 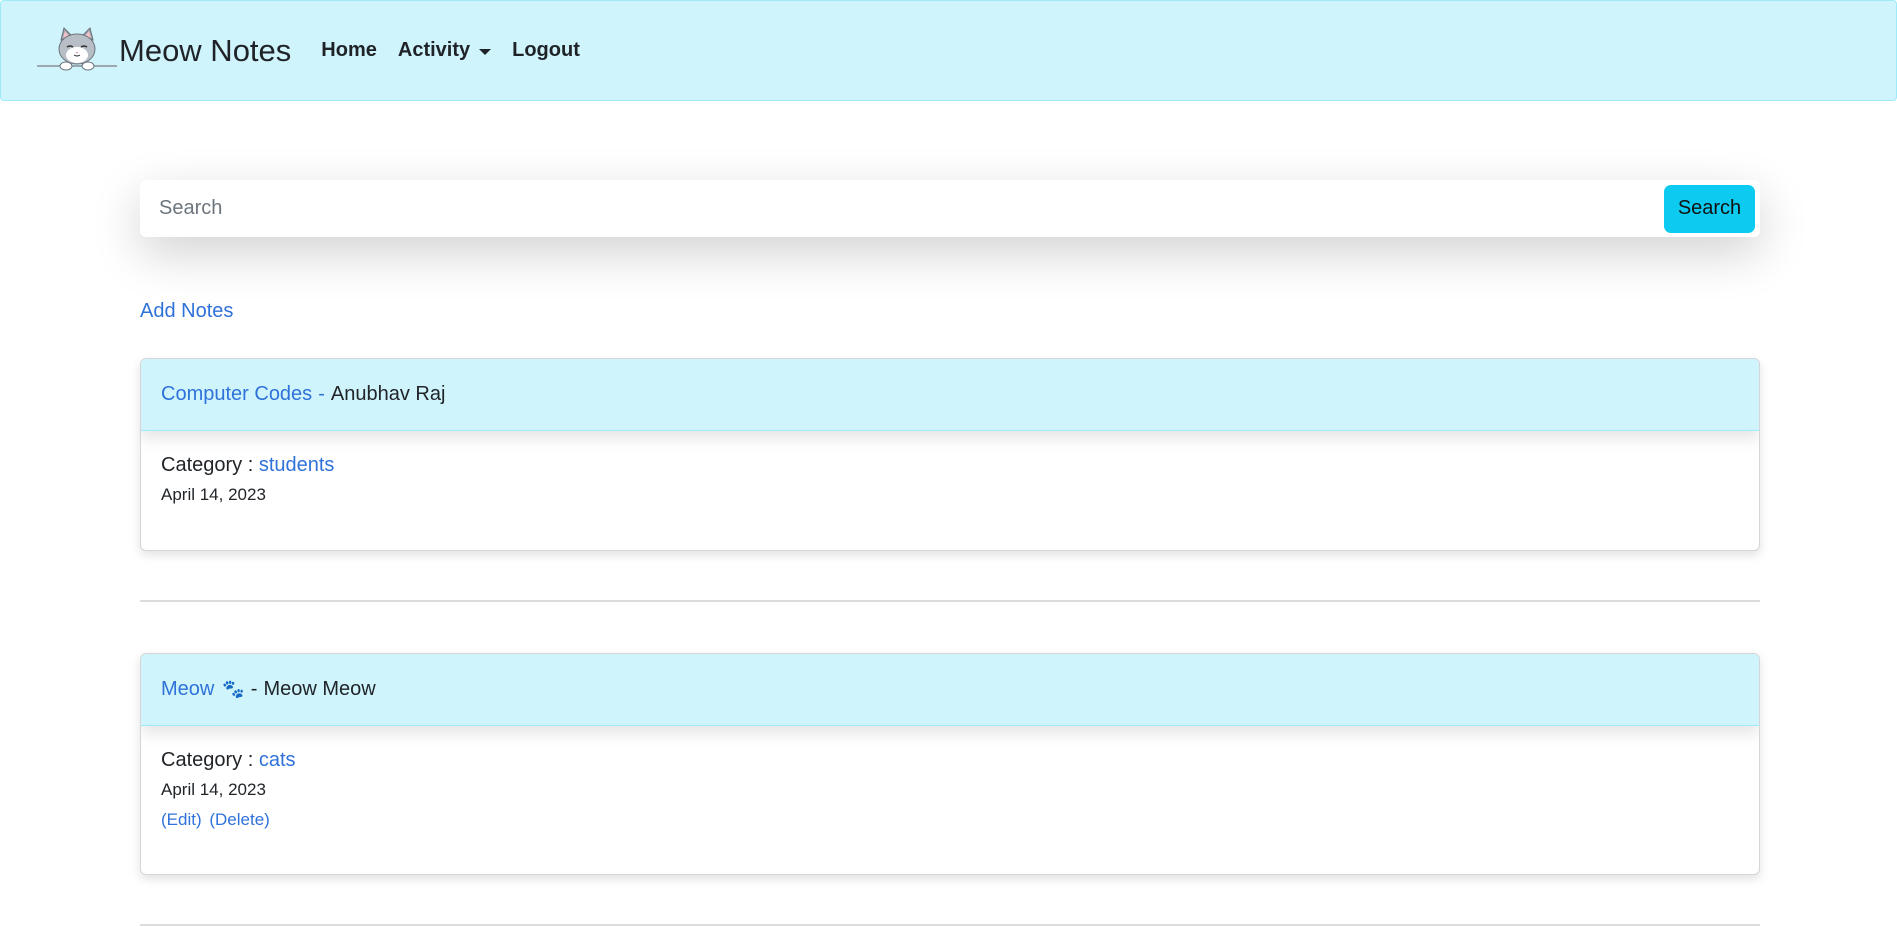 What do you see at coordinates (950, 760) in the screenshot?
I see `note-category: Category : cats` at bounding box center [950, 760].